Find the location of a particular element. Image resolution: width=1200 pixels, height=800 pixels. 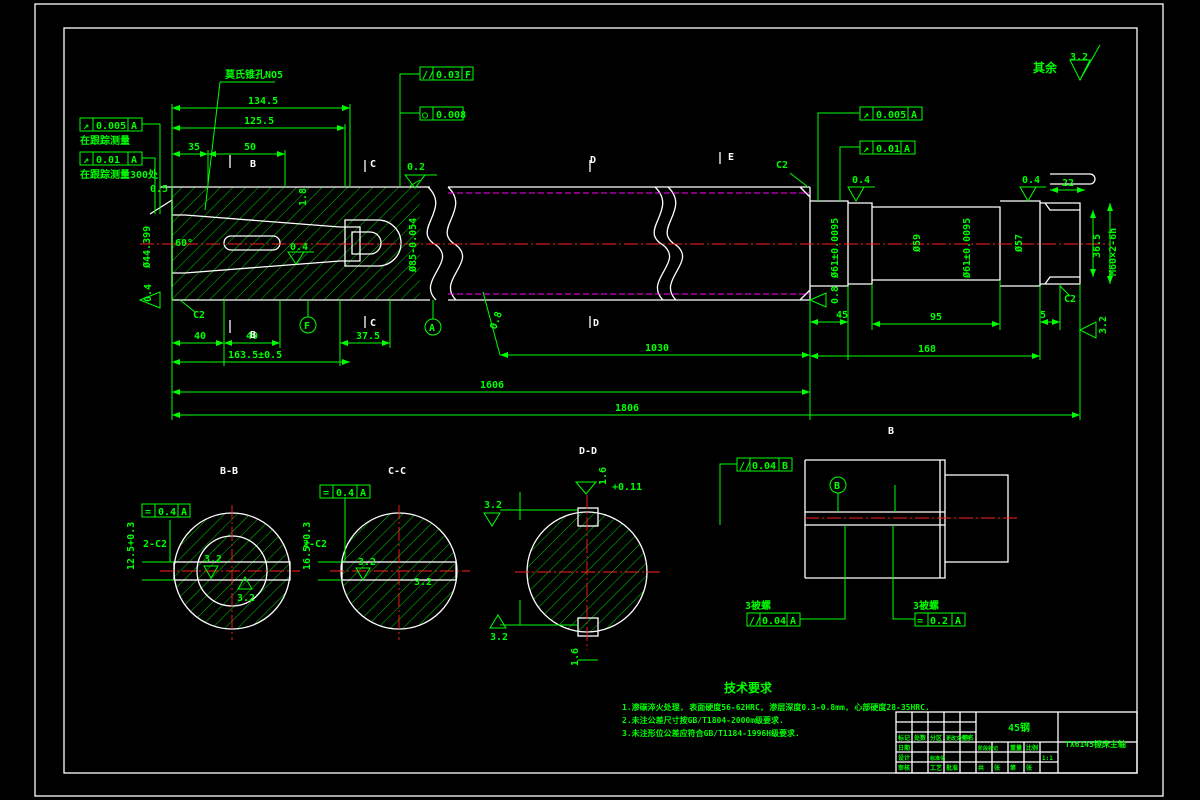

dim-22: 22 is located at coordinates (1068, 183).